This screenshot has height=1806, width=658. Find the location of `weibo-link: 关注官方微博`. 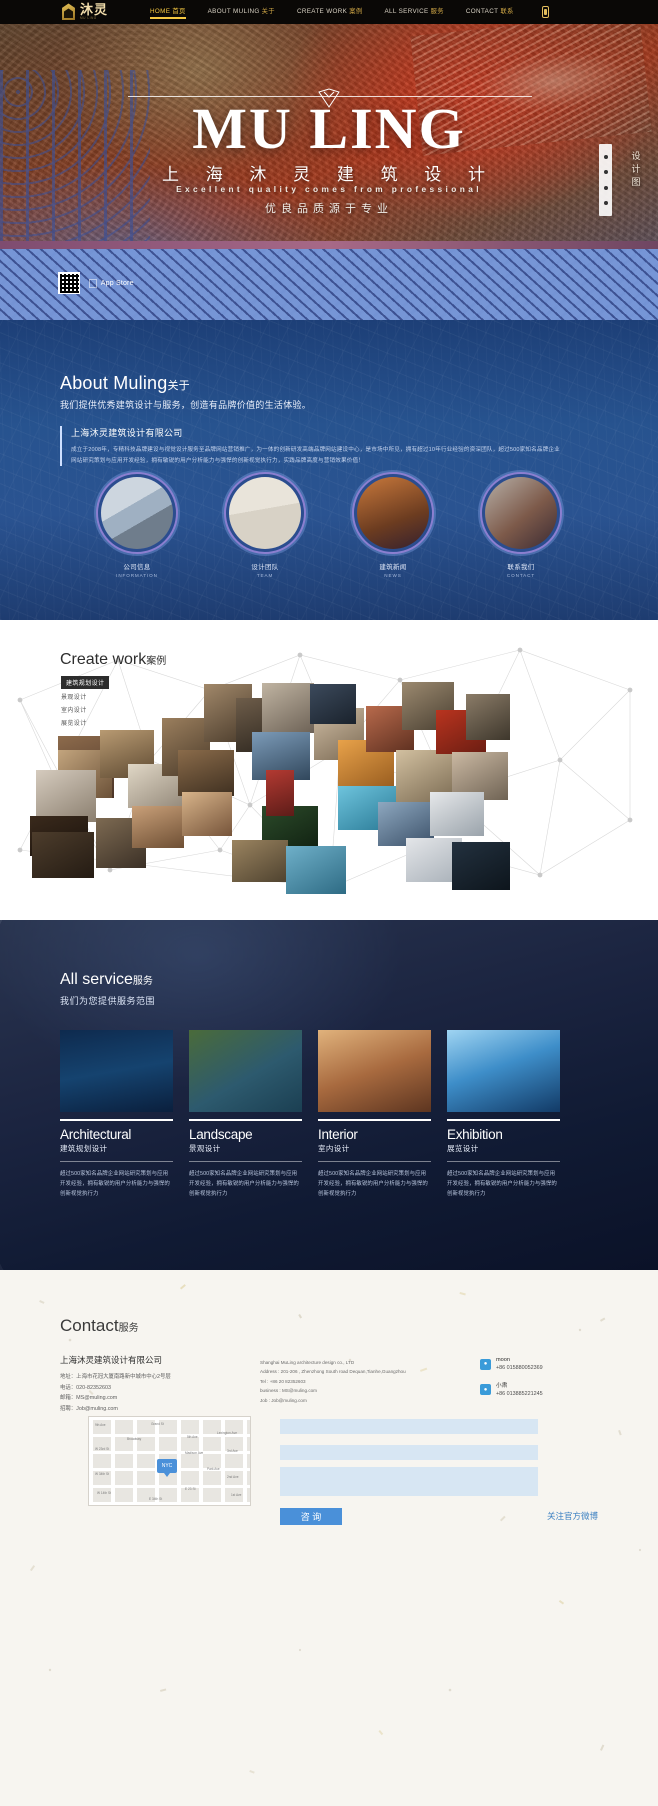

weibo-link: 关注官方微博 is located at coordinates (572, 1516).